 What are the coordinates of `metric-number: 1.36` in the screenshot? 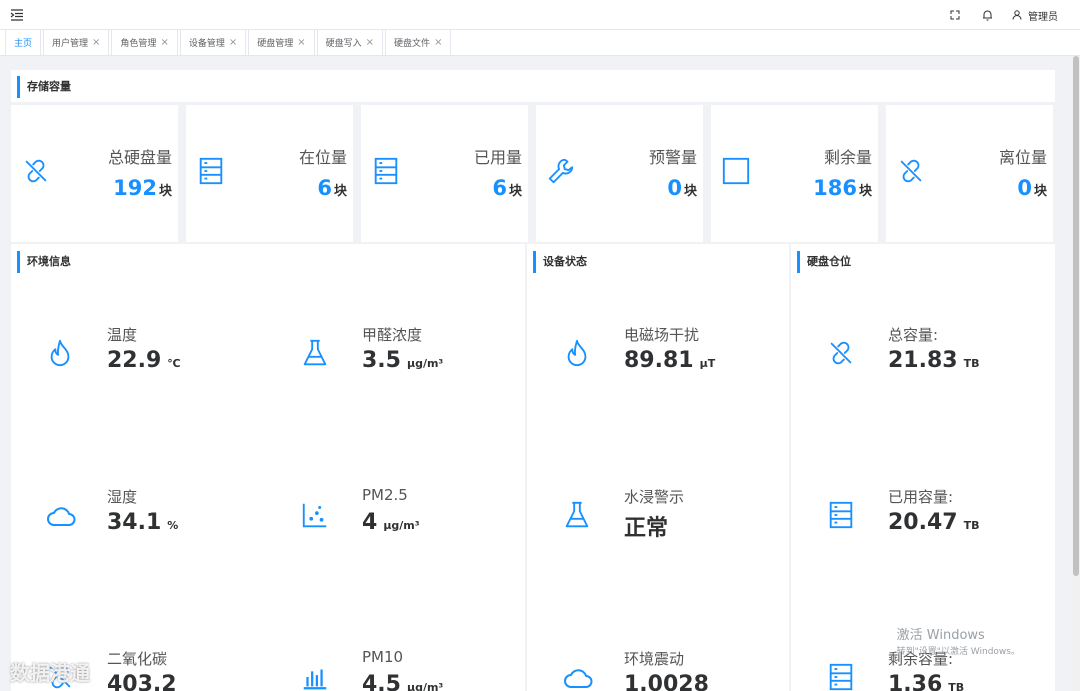 It's located at (915, 681).